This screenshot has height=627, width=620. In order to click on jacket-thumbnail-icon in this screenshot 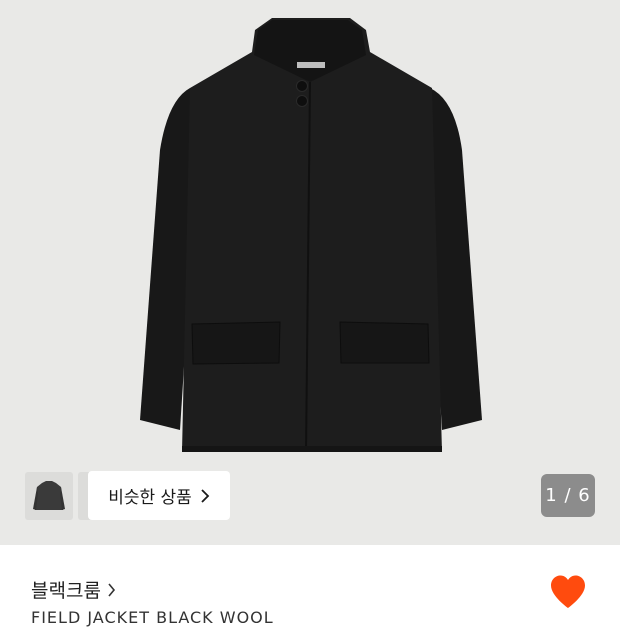, I will do `click(49, 495)`.